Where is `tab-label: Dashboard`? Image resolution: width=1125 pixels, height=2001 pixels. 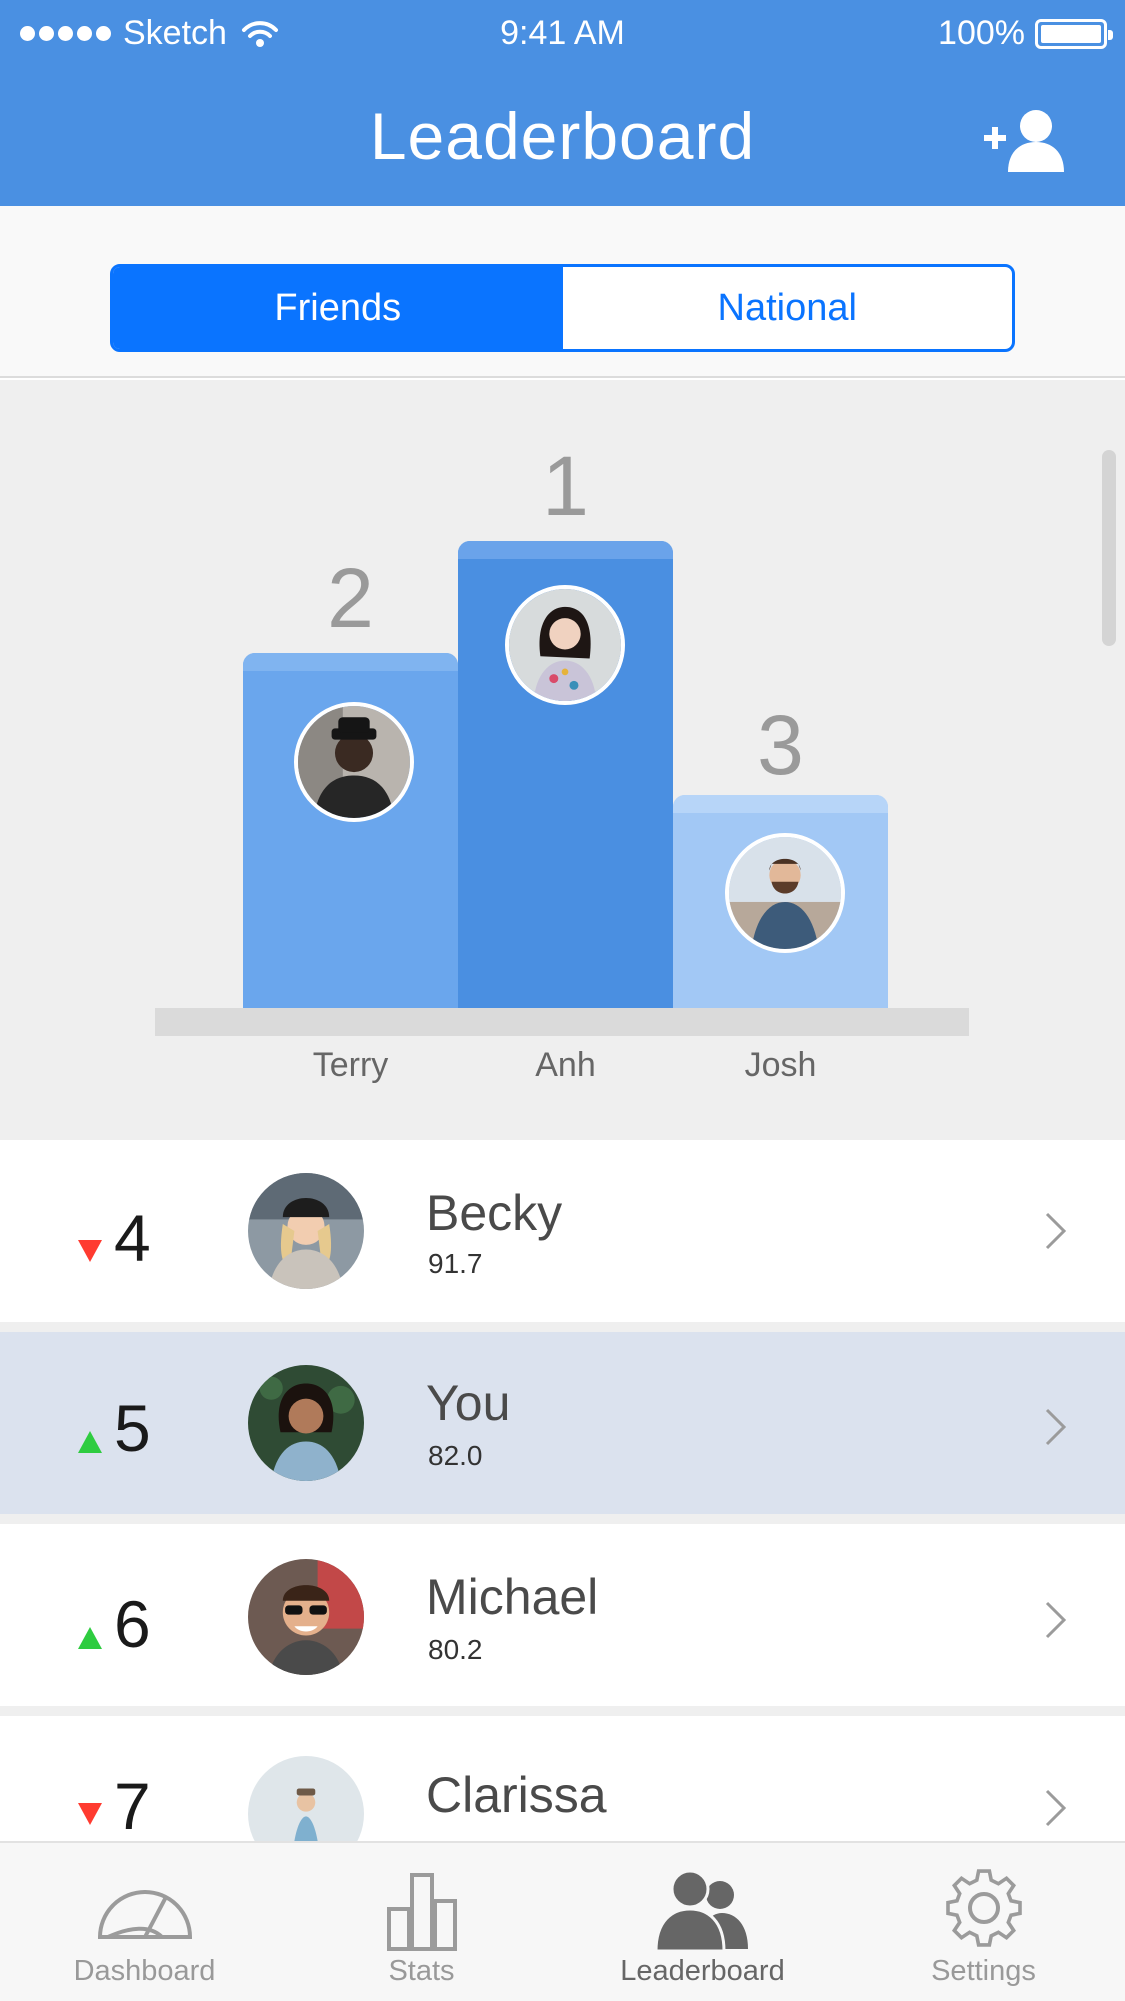 tab-label: Dashboard is located at coordinates (144, 1971).